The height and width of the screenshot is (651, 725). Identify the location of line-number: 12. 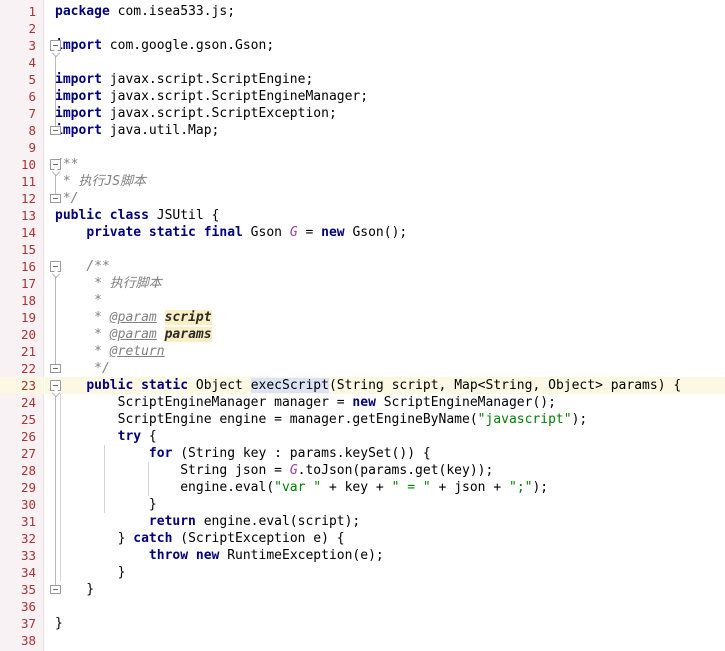
(28, 198).